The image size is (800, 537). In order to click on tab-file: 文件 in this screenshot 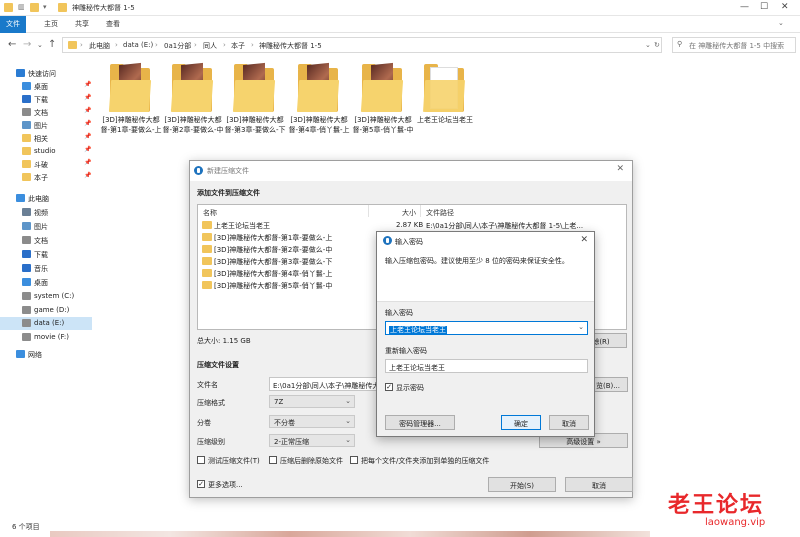, I will do `click(13, 24)`.